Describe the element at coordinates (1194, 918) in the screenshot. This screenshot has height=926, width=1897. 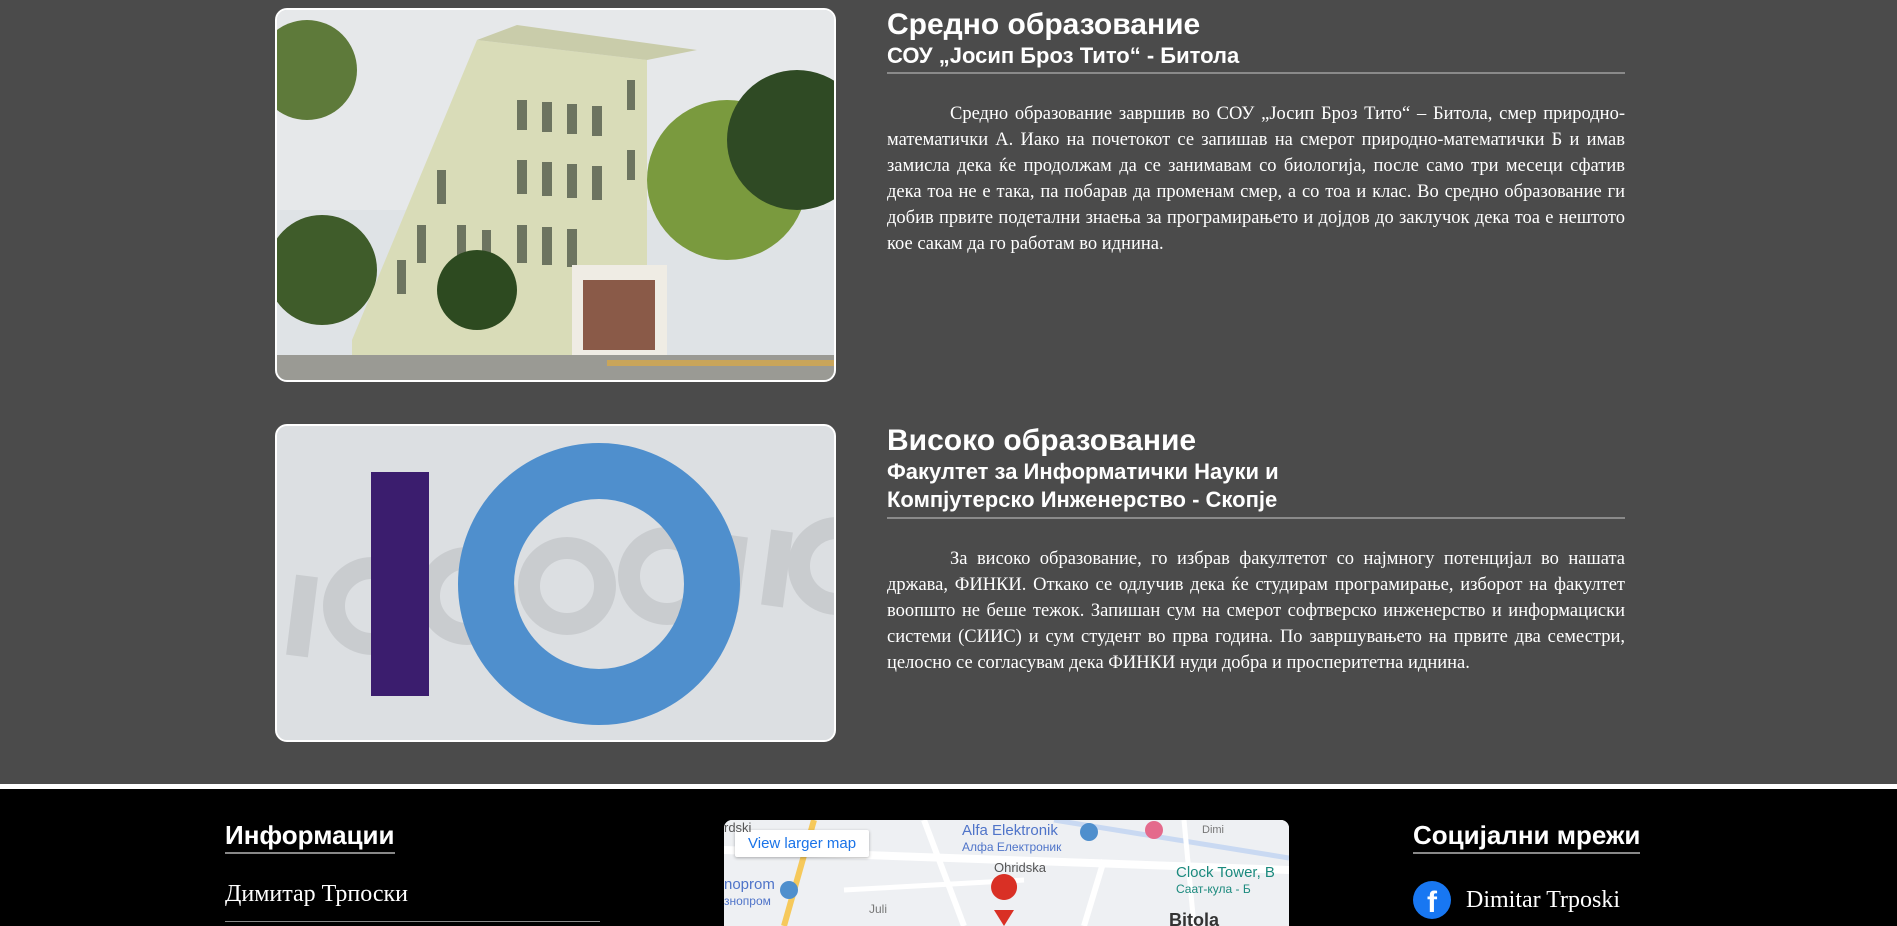
I see `map-label-city: Bitola` at that location.